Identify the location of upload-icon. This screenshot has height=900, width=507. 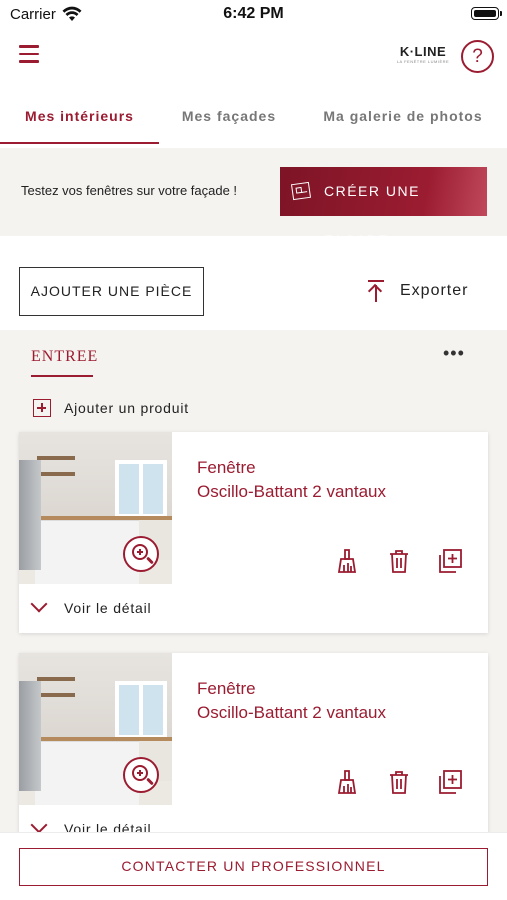
(376, 291).